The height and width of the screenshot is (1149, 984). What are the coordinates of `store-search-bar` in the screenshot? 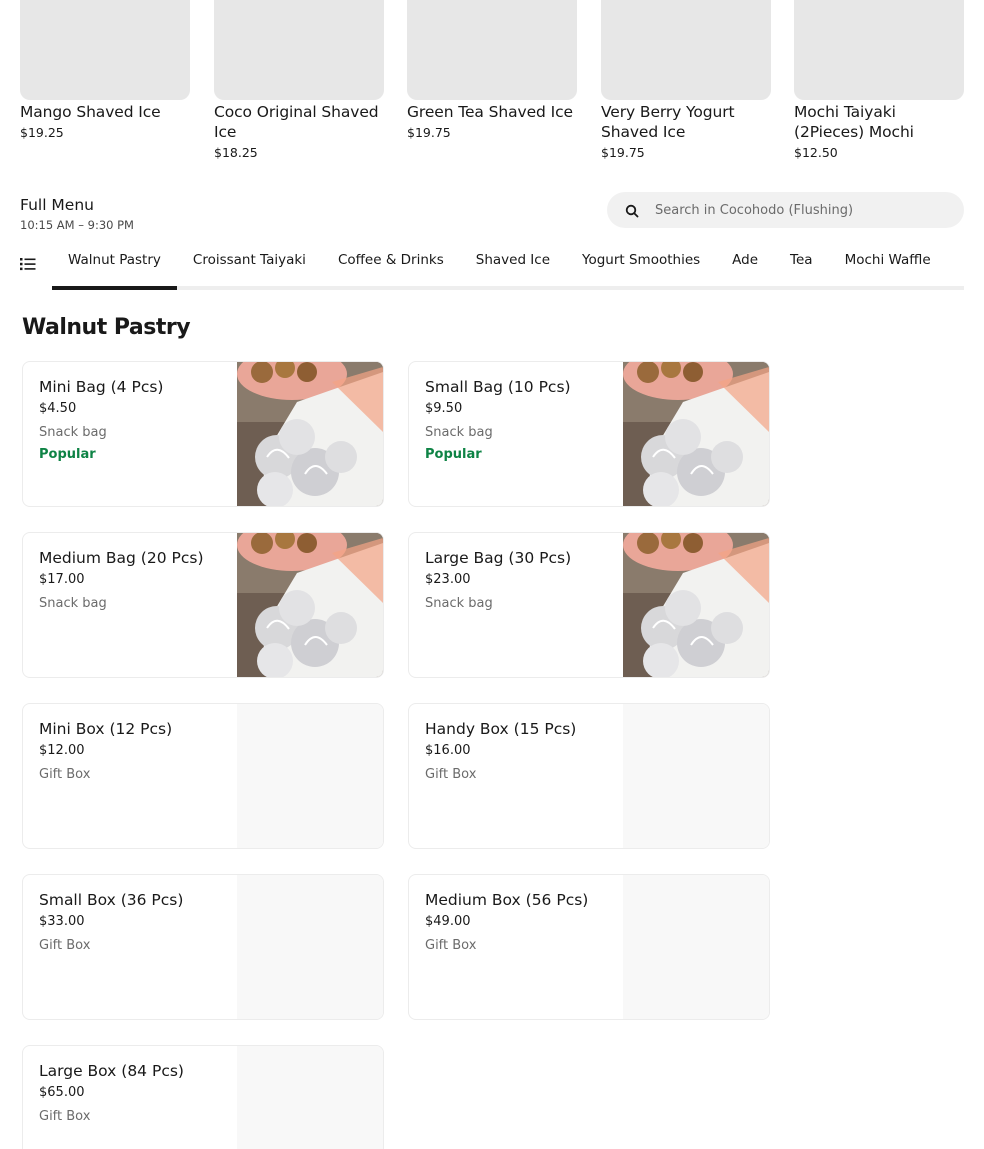 It's located at (785, 210).